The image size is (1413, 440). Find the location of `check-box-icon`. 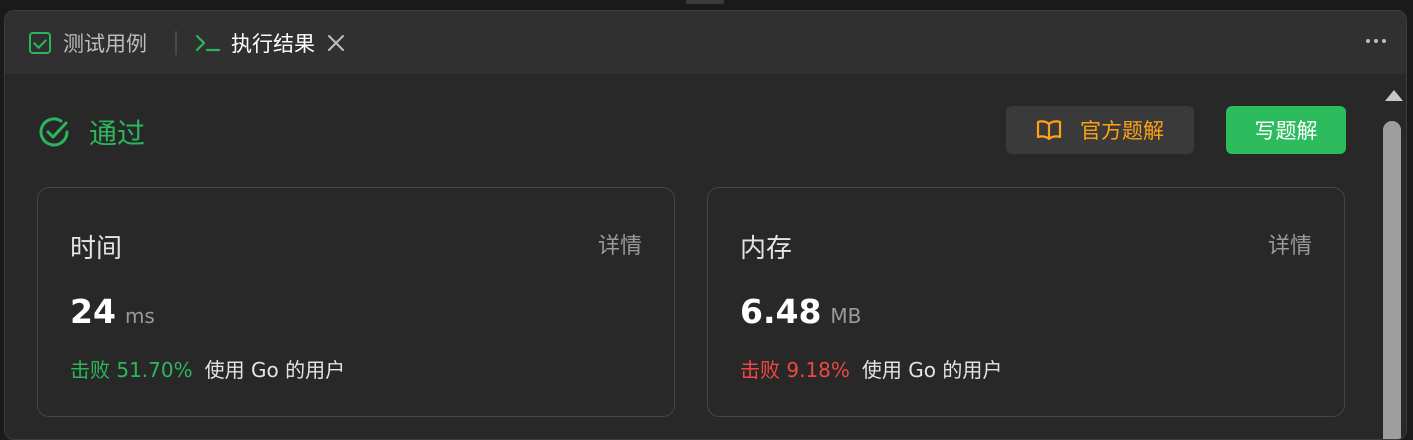

check-box-icon is located at coordinates (40, 42).